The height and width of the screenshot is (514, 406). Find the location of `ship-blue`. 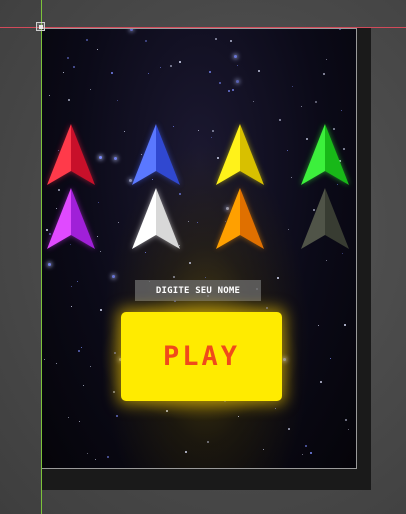

ship-blue is located at coordinates (156, 155).